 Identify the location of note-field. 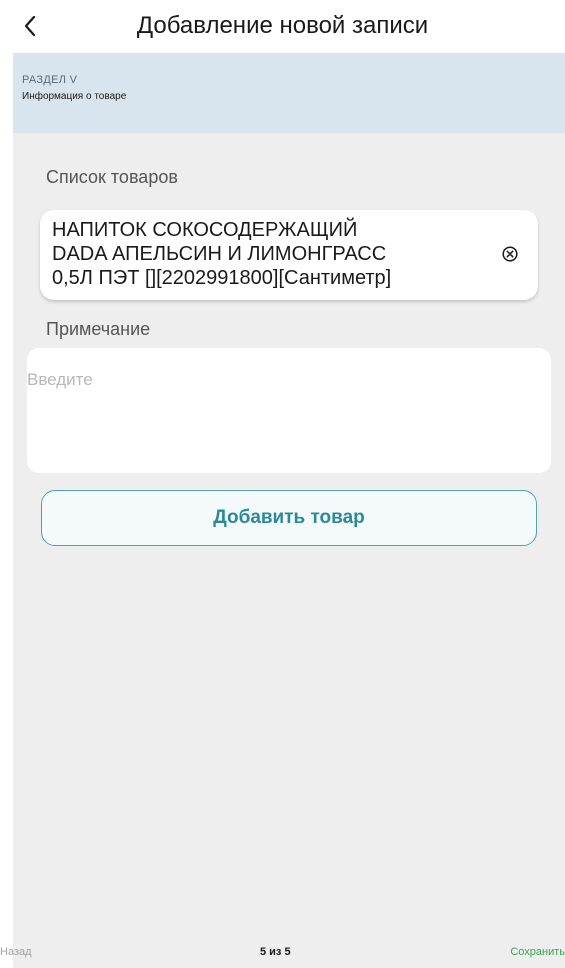
(289, 410).